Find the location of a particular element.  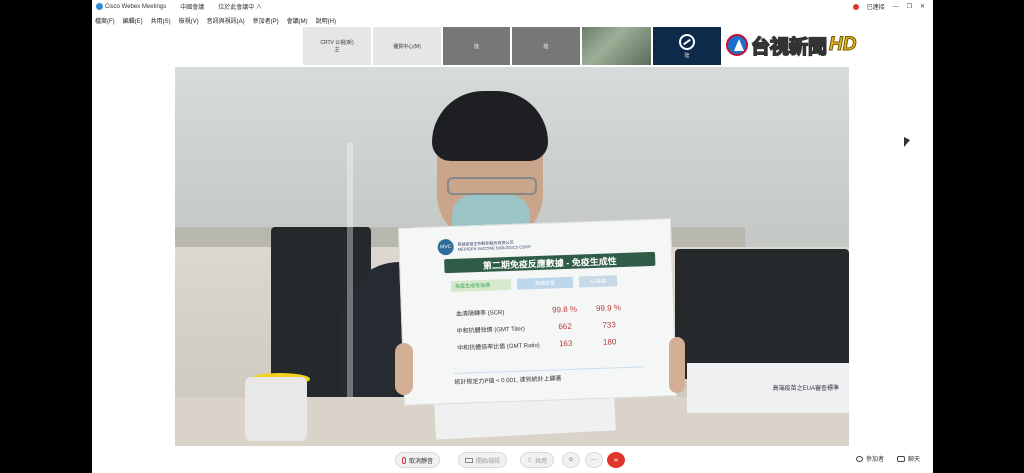

broadcaster-logo: 台視新聞 HD is located at coordinates (791, 45).